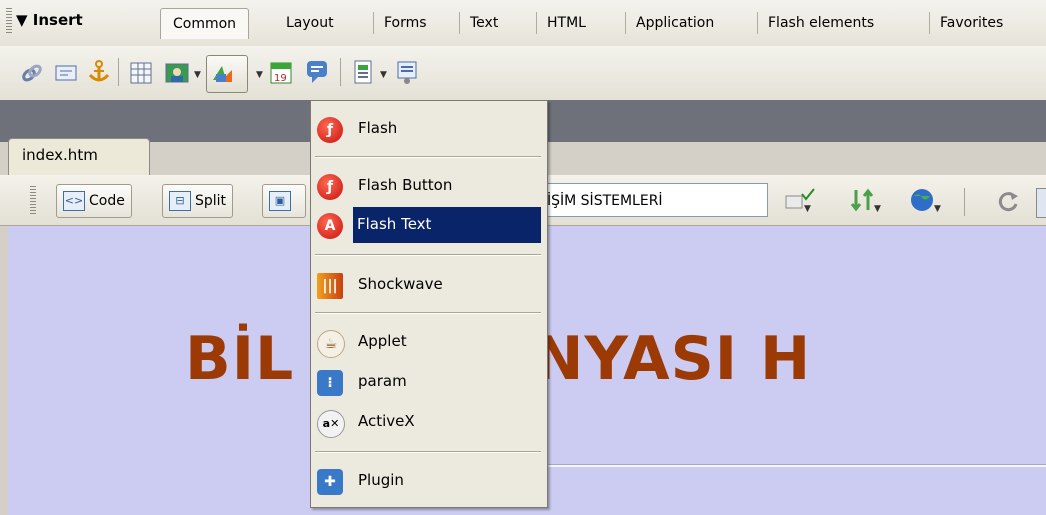 The image size is (1046, 515). What do you see at coordinates (378, 128) in the screenshot?
I see `menu-item-label: Flash` at bounding box center [378, 128].